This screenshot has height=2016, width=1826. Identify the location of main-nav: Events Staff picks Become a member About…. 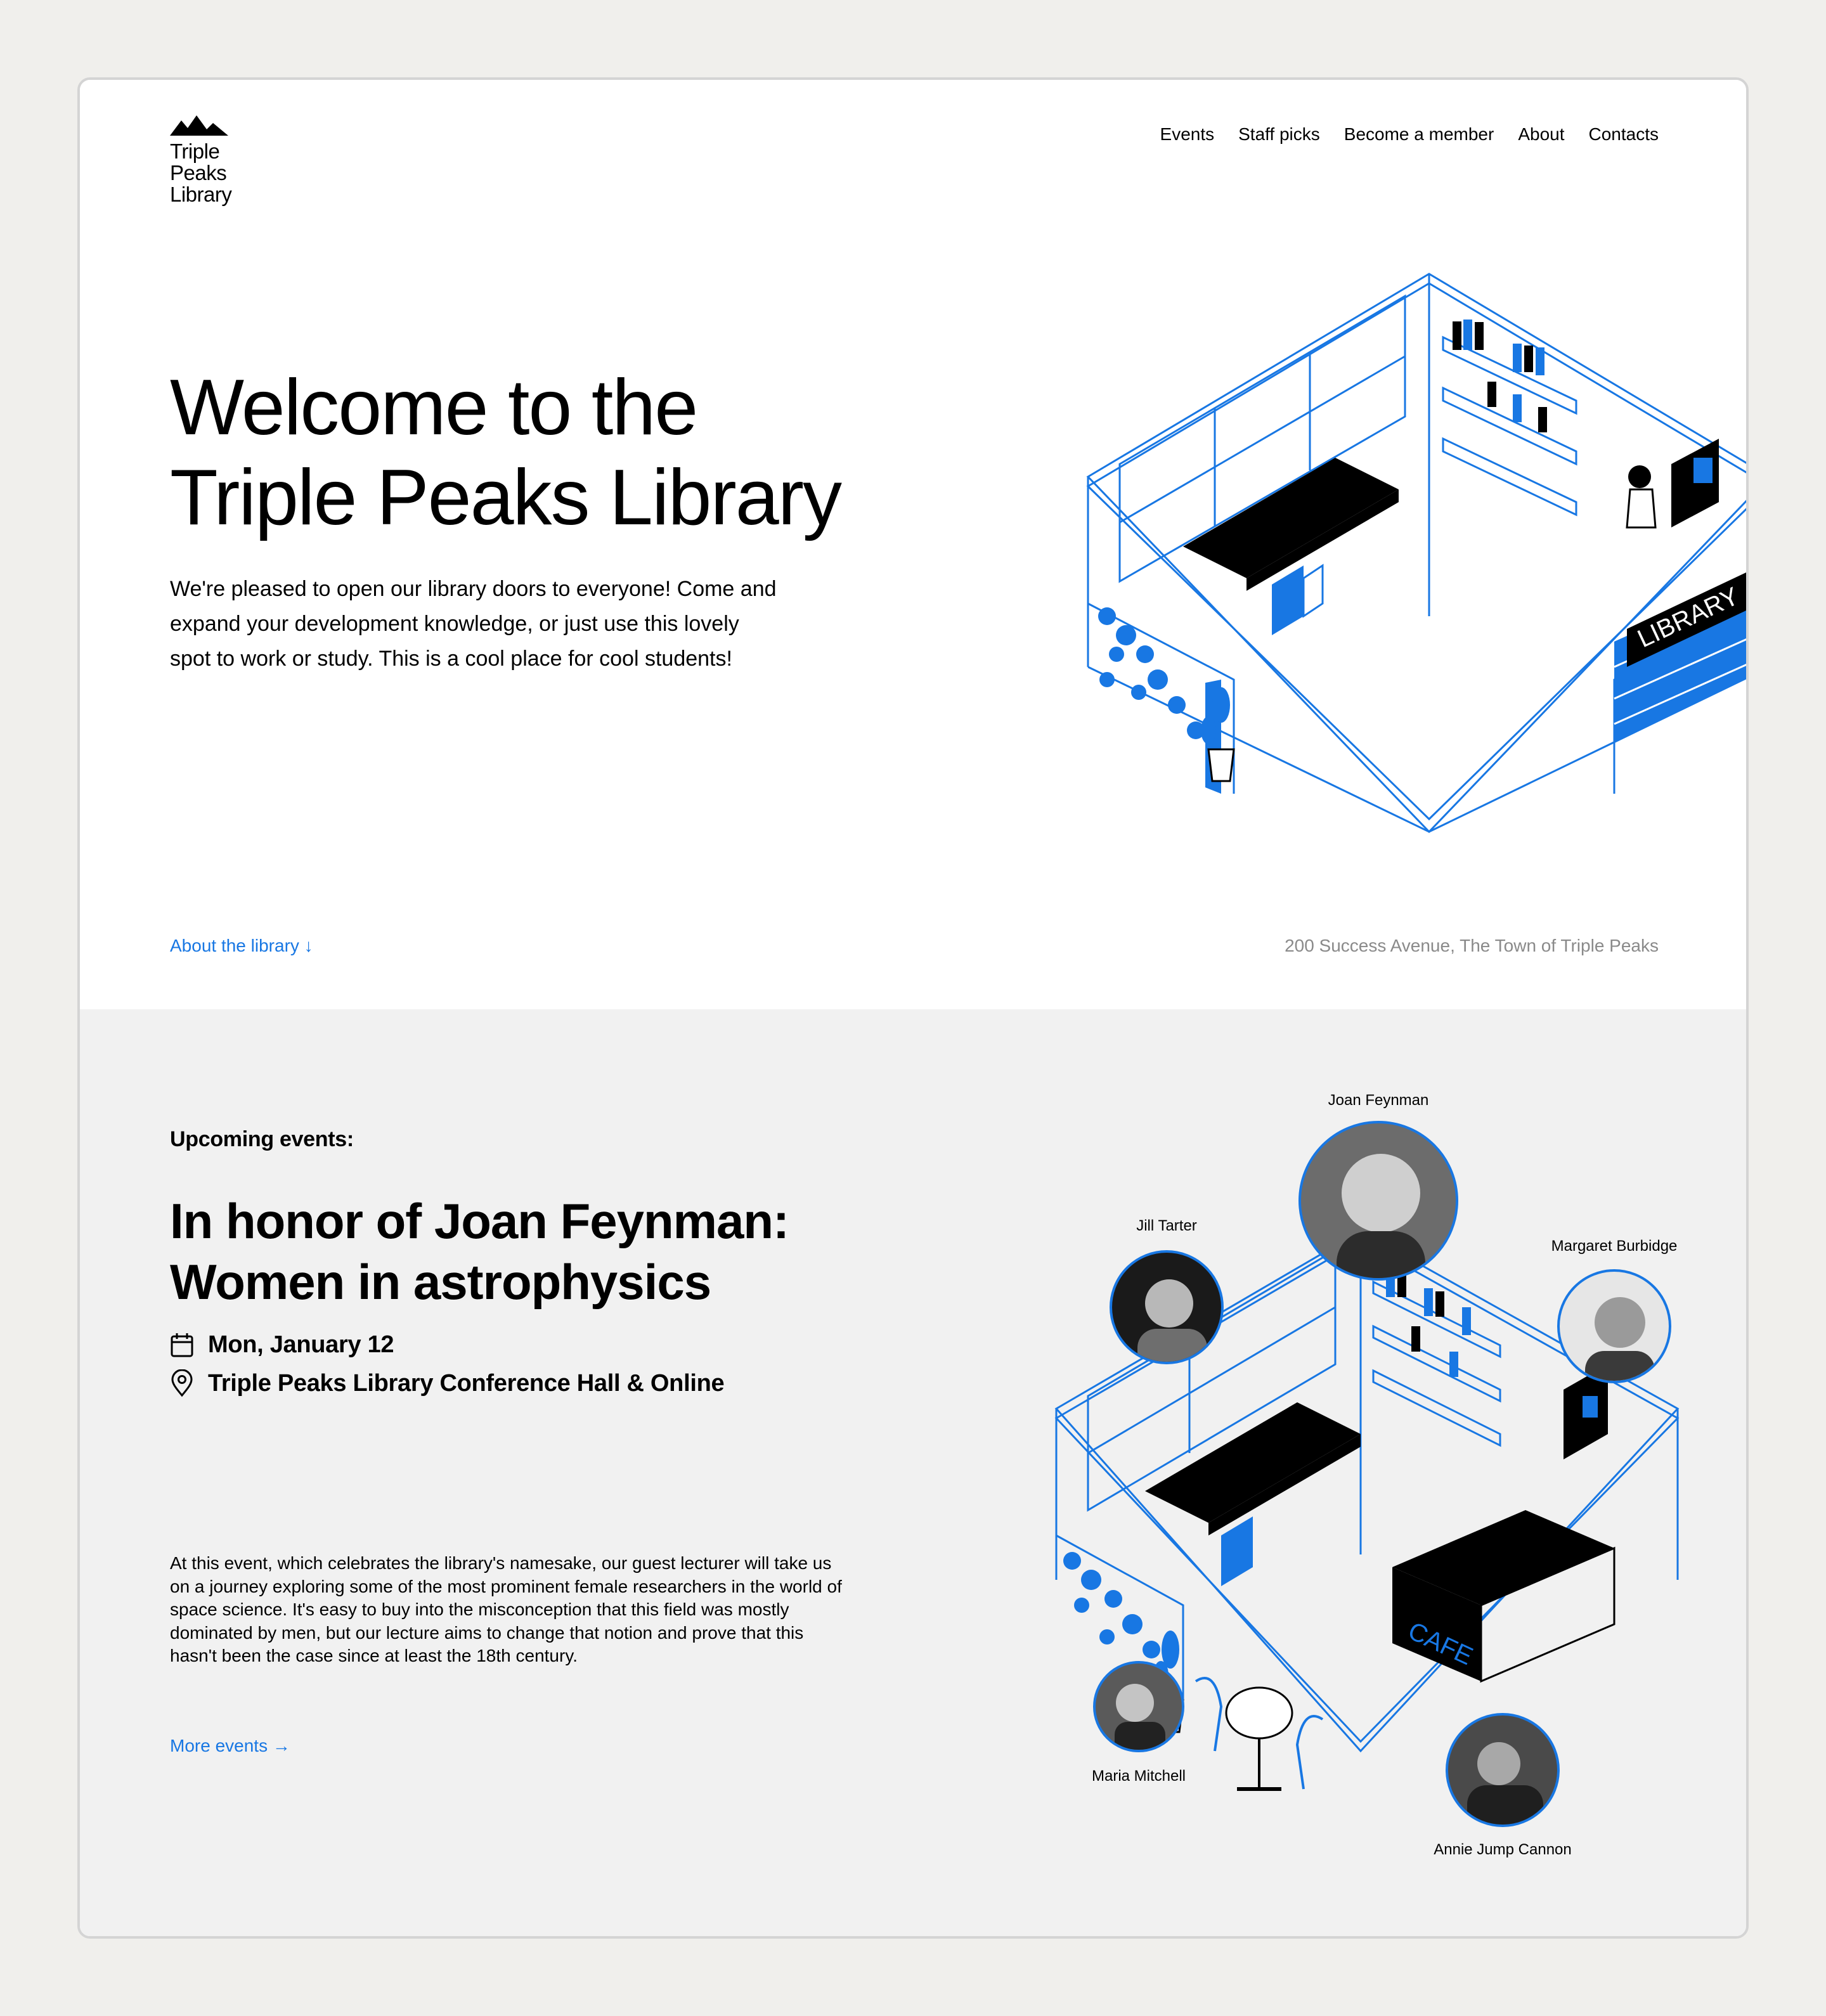
(1409, 134).